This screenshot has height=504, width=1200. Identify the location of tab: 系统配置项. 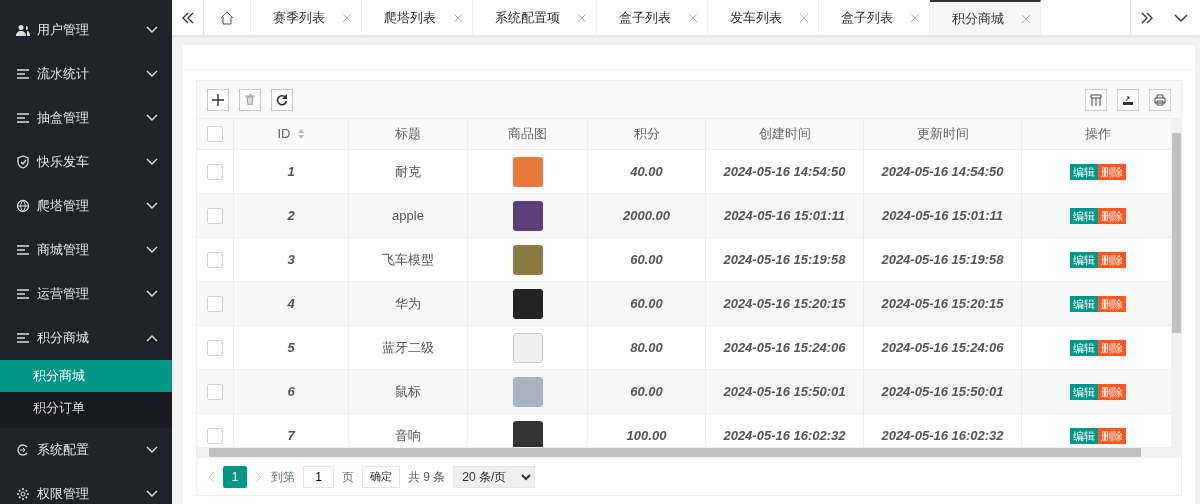
(535, 17).